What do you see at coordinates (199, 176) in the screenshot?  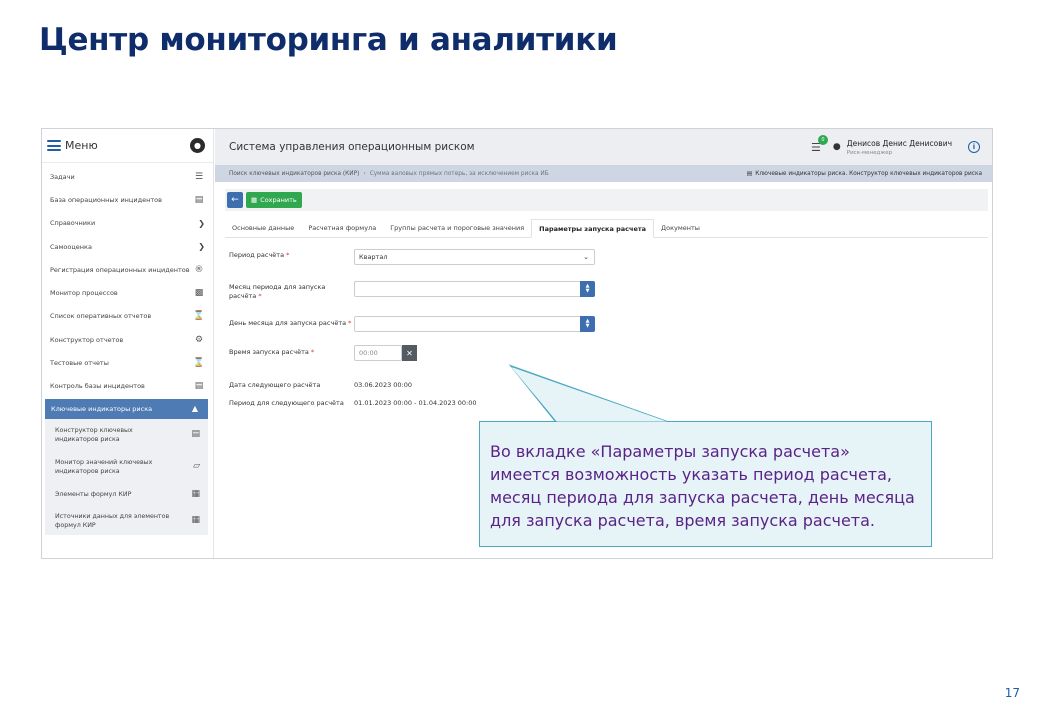 I see `tasks-icon: ☰` at bounding box center [199, 176].